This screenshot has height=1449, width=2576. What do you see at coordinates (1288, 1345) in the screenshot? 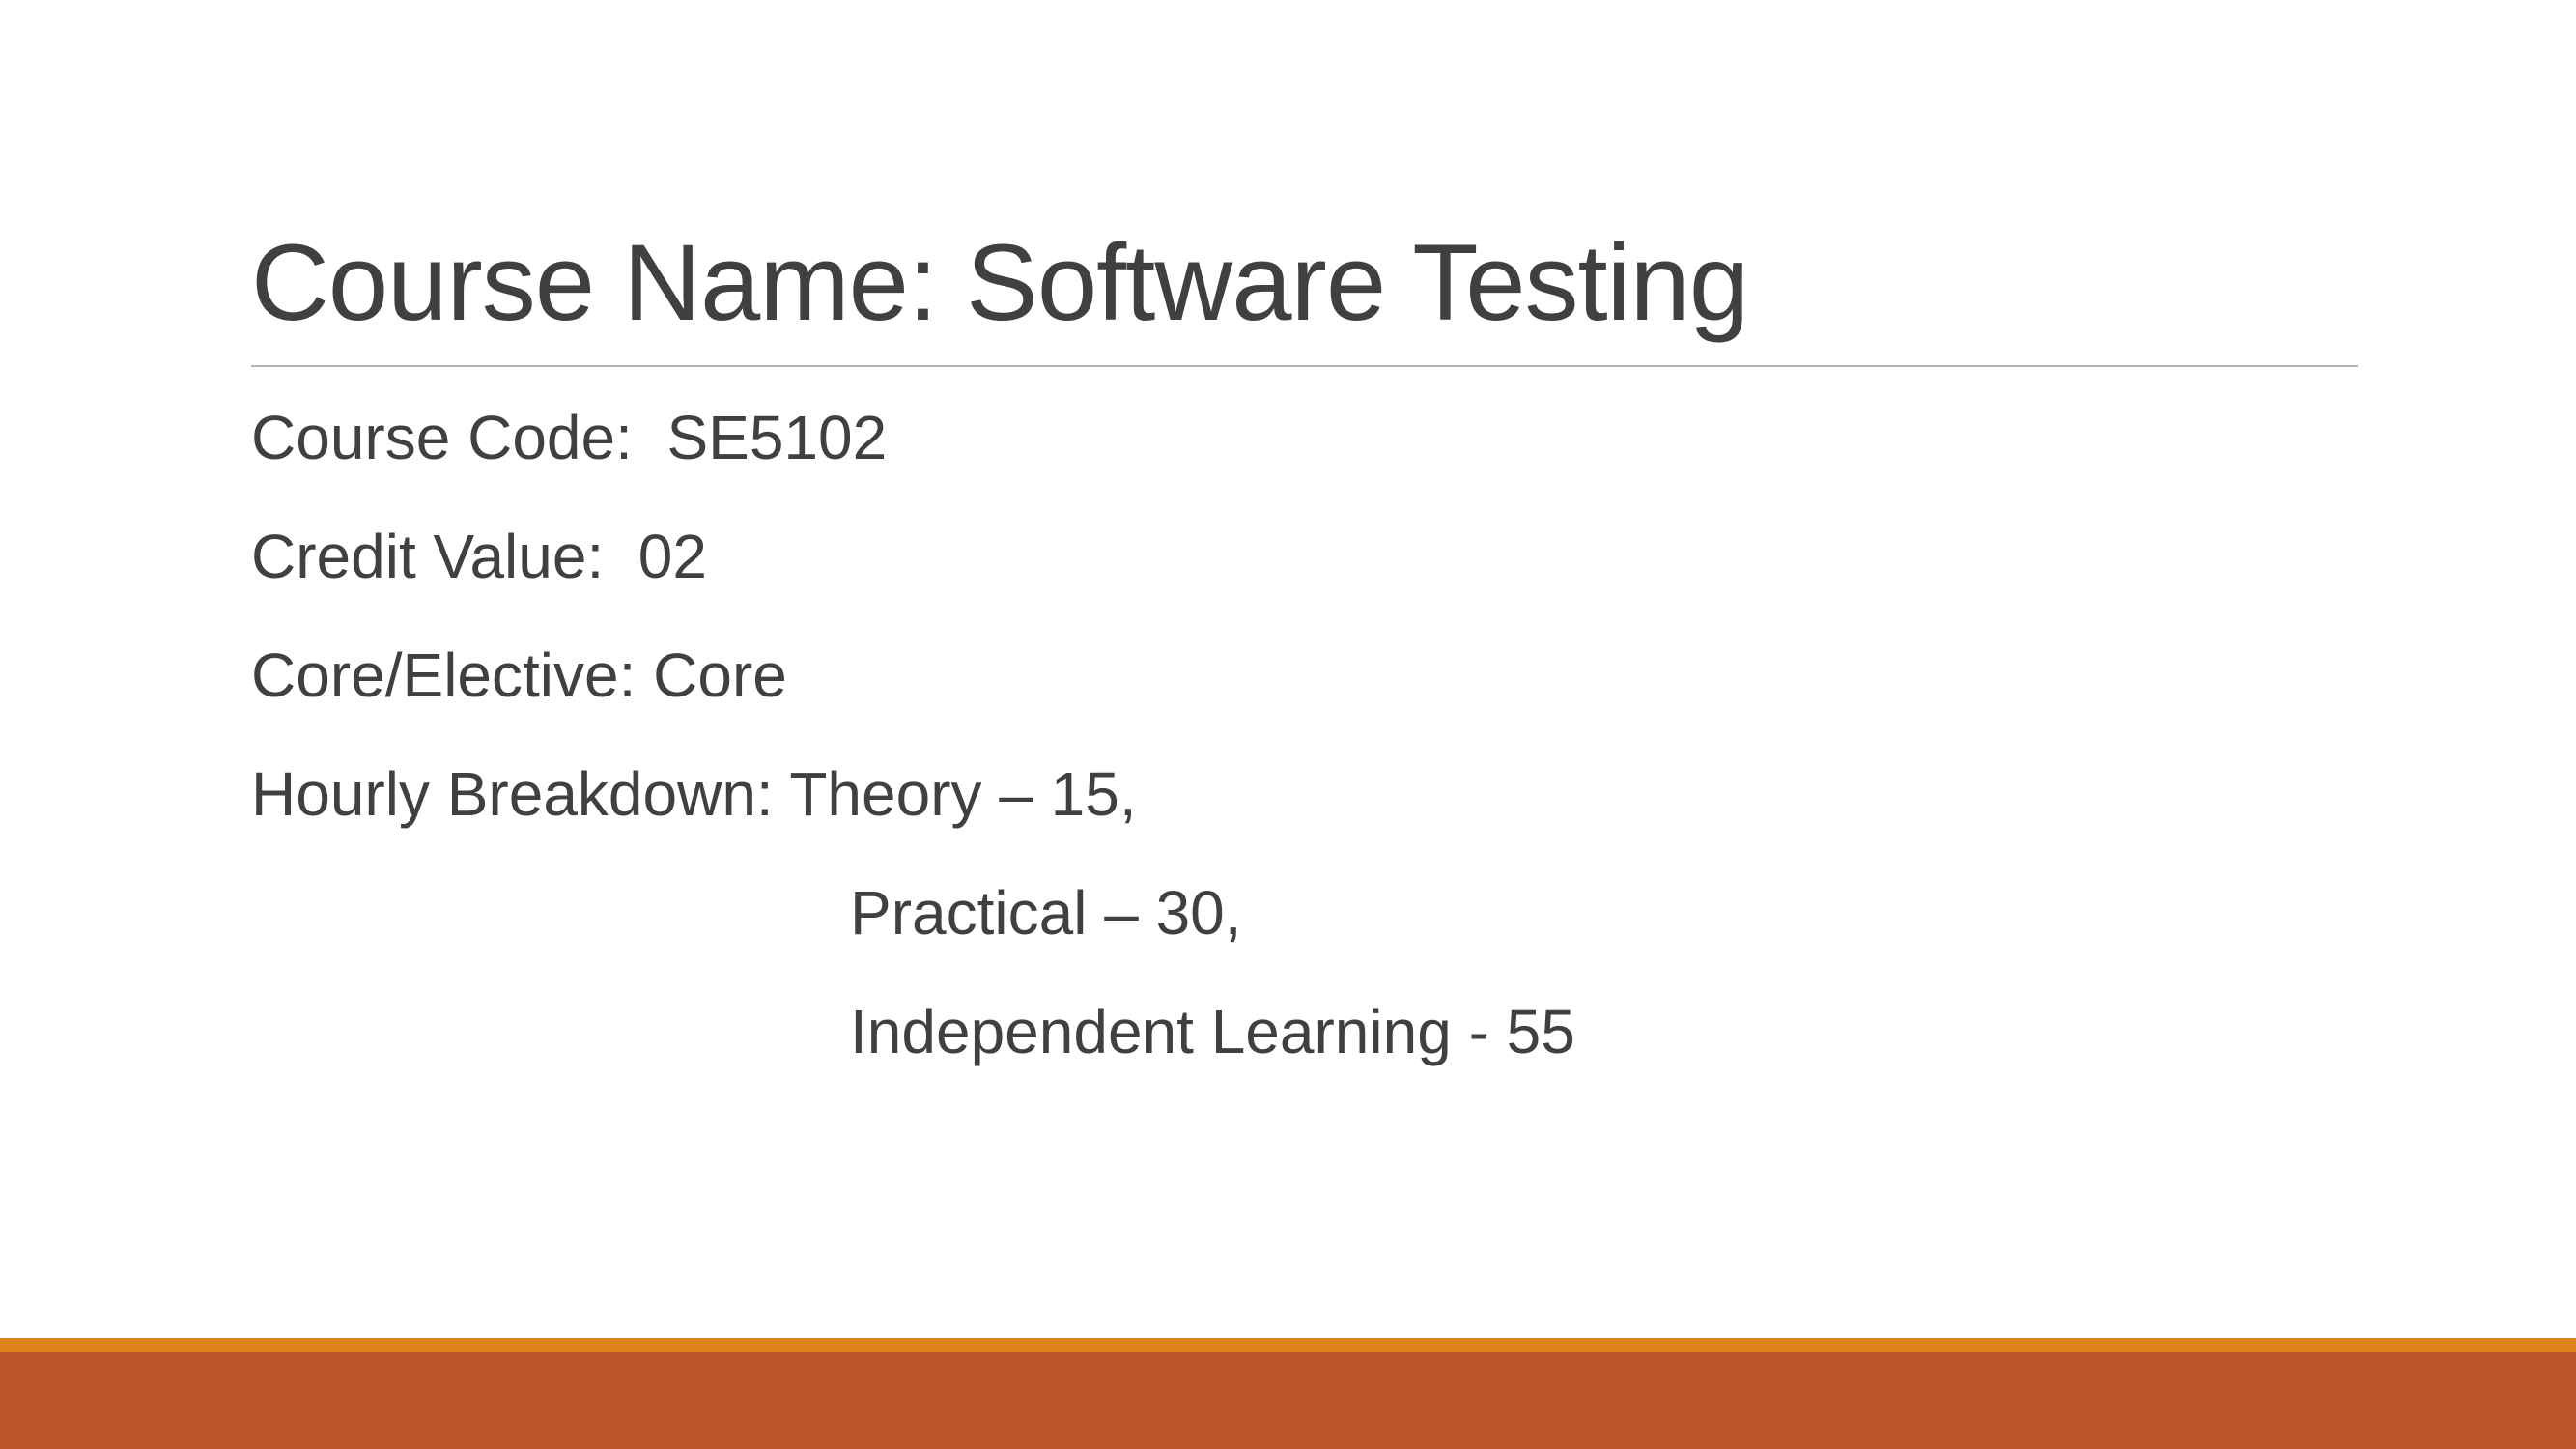
I see `footer-accent-stripe` at bounding box center [1288, 1345].